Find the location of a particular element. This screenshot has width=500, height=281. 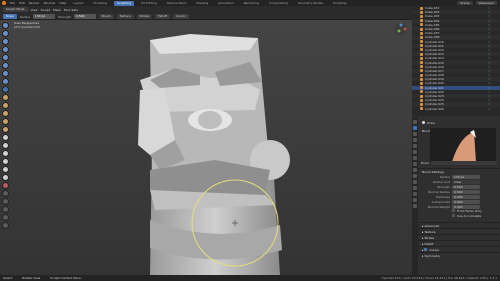

menu-window: Window is located at coordinates (50, 3).